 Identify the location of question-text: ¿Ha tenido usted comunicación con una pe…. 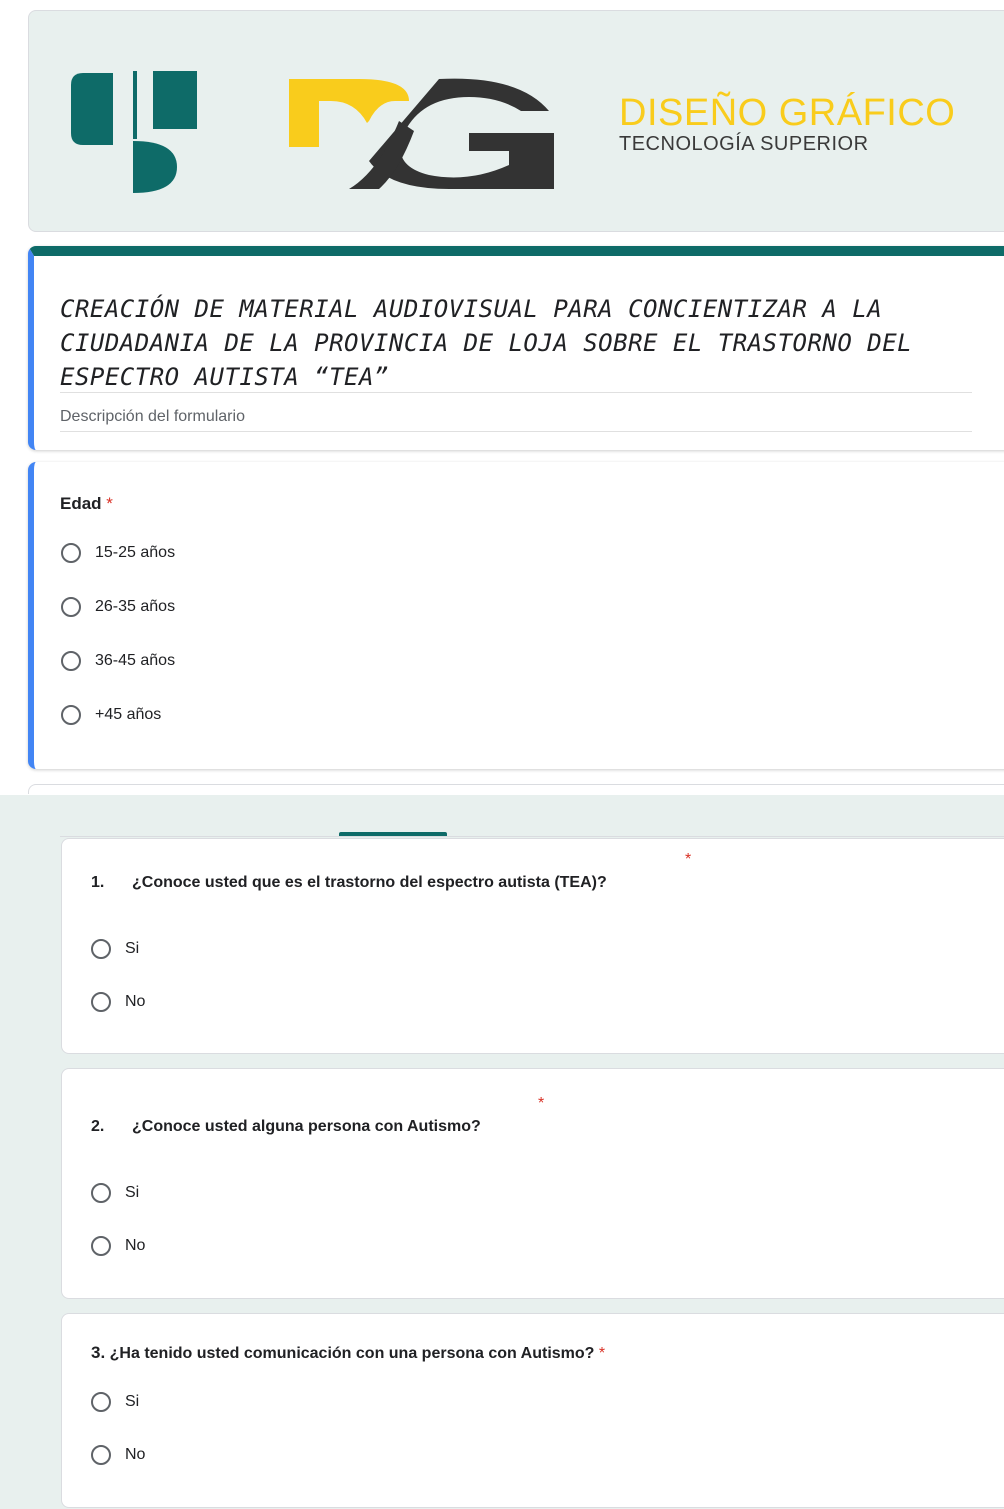
(352, 1353).